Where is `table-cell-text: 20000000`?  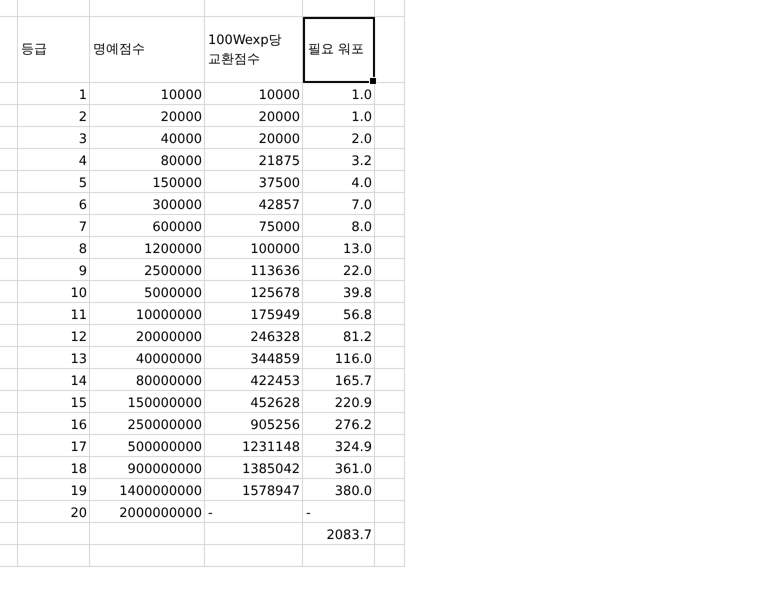 table-cell-text: 20000000 is located at coordinates (168, 338).